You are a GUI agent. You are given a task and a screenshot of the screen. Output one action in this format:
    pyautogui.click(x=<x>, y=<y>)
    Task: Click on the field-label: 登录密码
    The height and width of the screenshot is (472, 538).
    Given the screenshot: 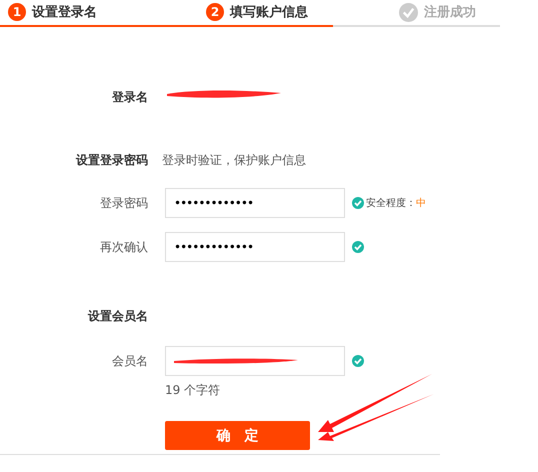 What is the action you would take?
    pyautogui.click(x=123, y=203)
    